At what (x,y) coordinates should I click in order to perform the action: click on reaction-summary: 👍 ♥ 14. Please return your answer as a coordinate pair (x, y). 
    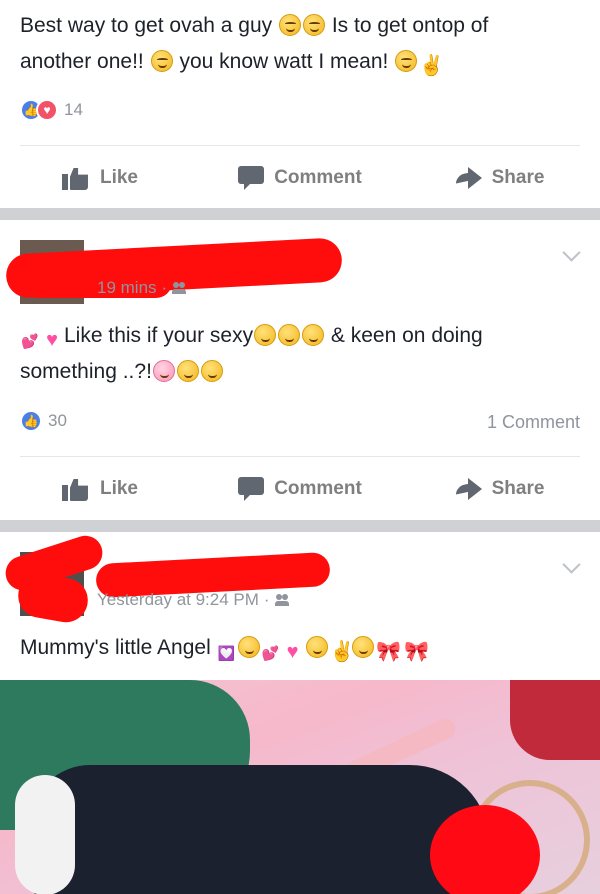
    Looking at the image, I should click on (51, 110).